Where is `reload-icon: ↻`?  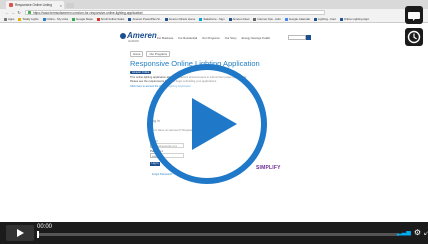
reload-icon: ↻ is located at coordinates (19, 12).